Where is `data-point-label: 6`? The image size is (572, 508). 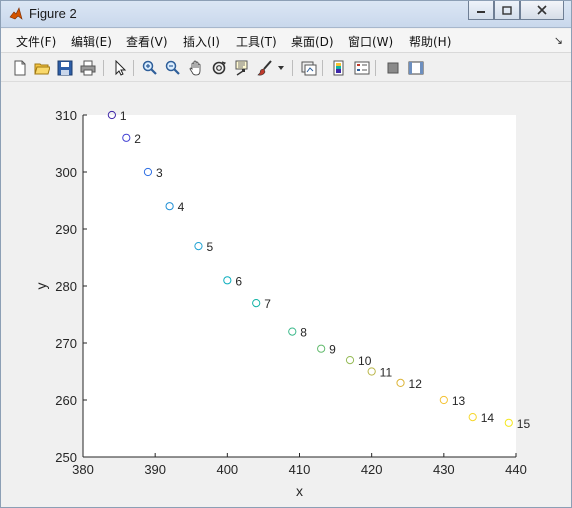 data-point-label: 6 is located at coordinates (238, 281).